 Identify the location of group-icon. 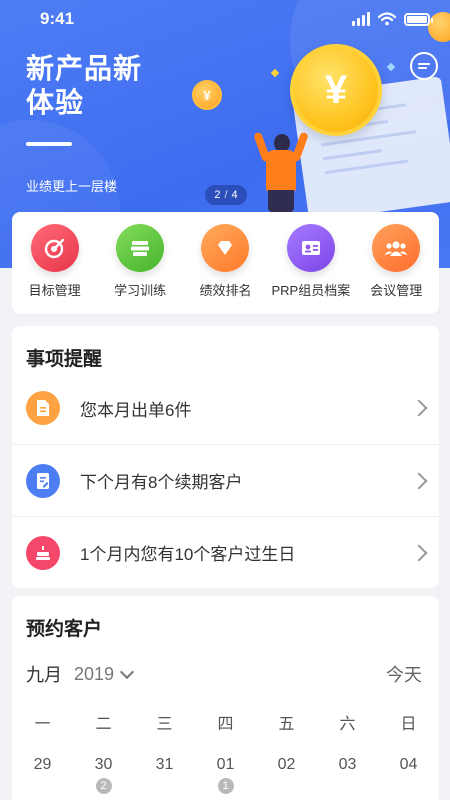
(396, 248).